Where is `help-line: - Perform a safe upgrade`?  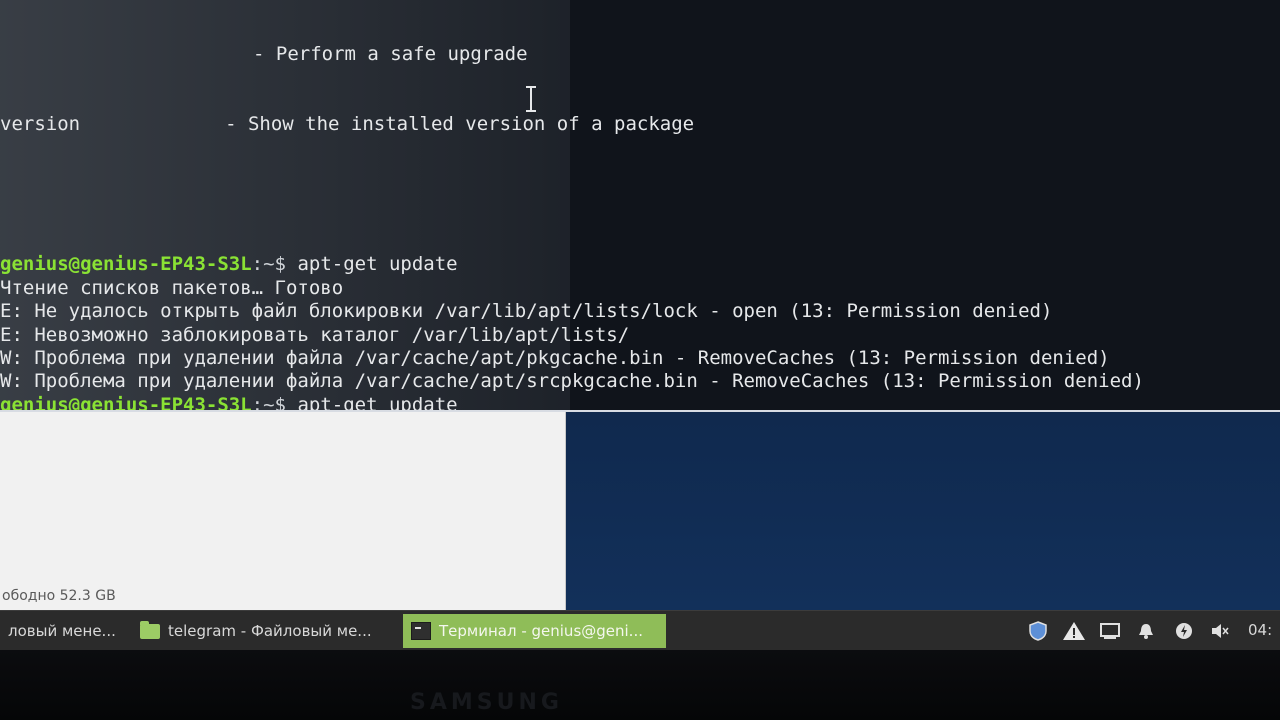 help-line: - Perform a safe upgrade is located at coordinates (390, 53).